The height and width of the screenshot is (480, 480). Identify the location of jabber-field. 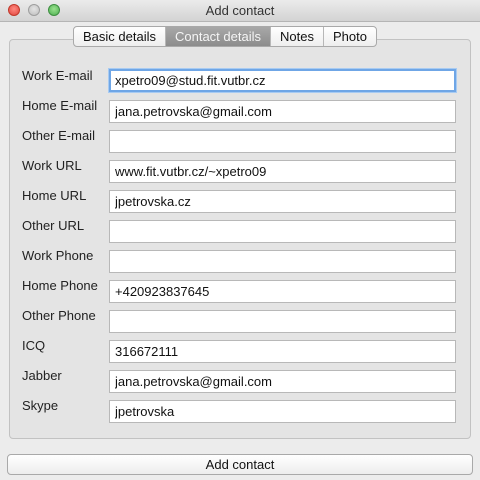
(282, 381).